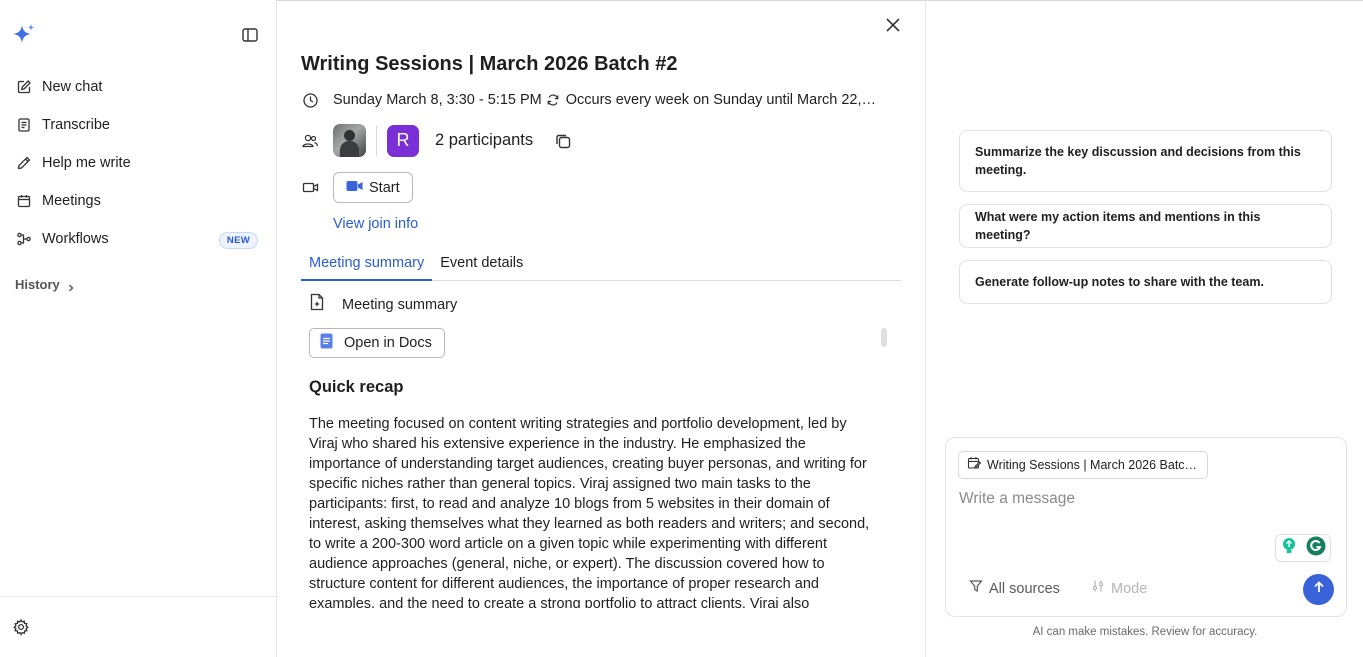 The height and width of the screenshot is (657, 1363). Describe the element at coordinates (138, 596) in the screenshot. I see `sidebar-divider` at that location.